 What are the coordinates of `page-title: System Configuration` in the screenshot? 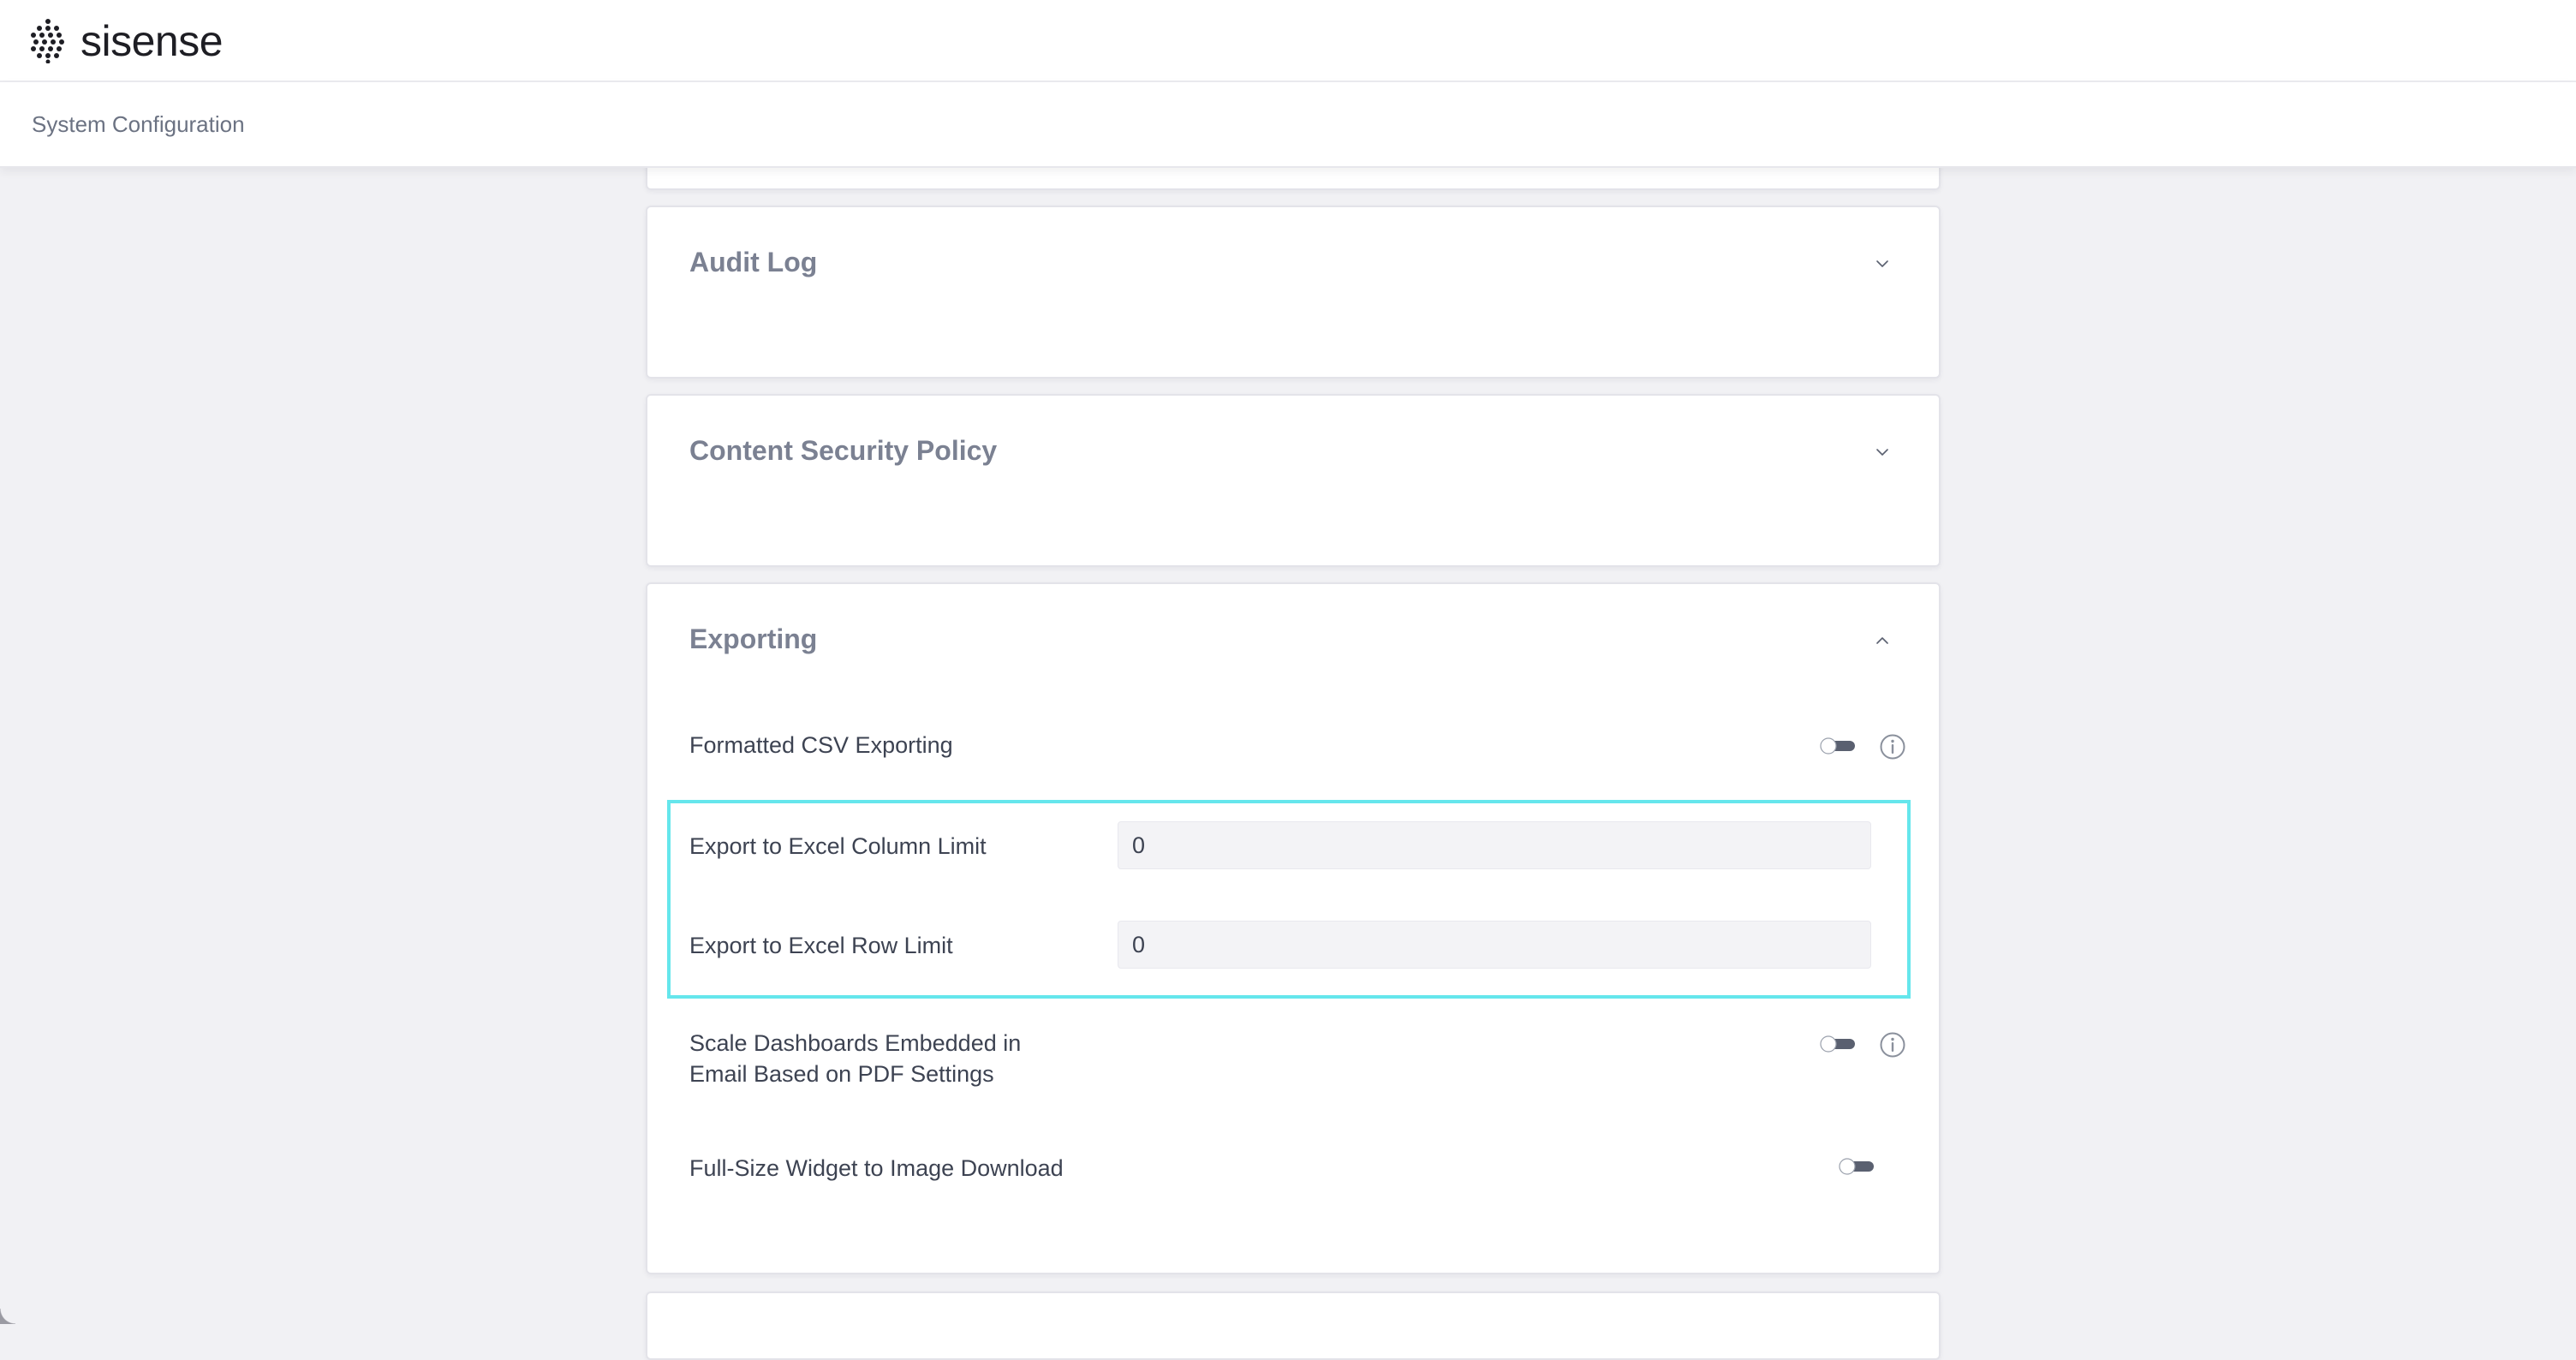 It's located at (139, 124).